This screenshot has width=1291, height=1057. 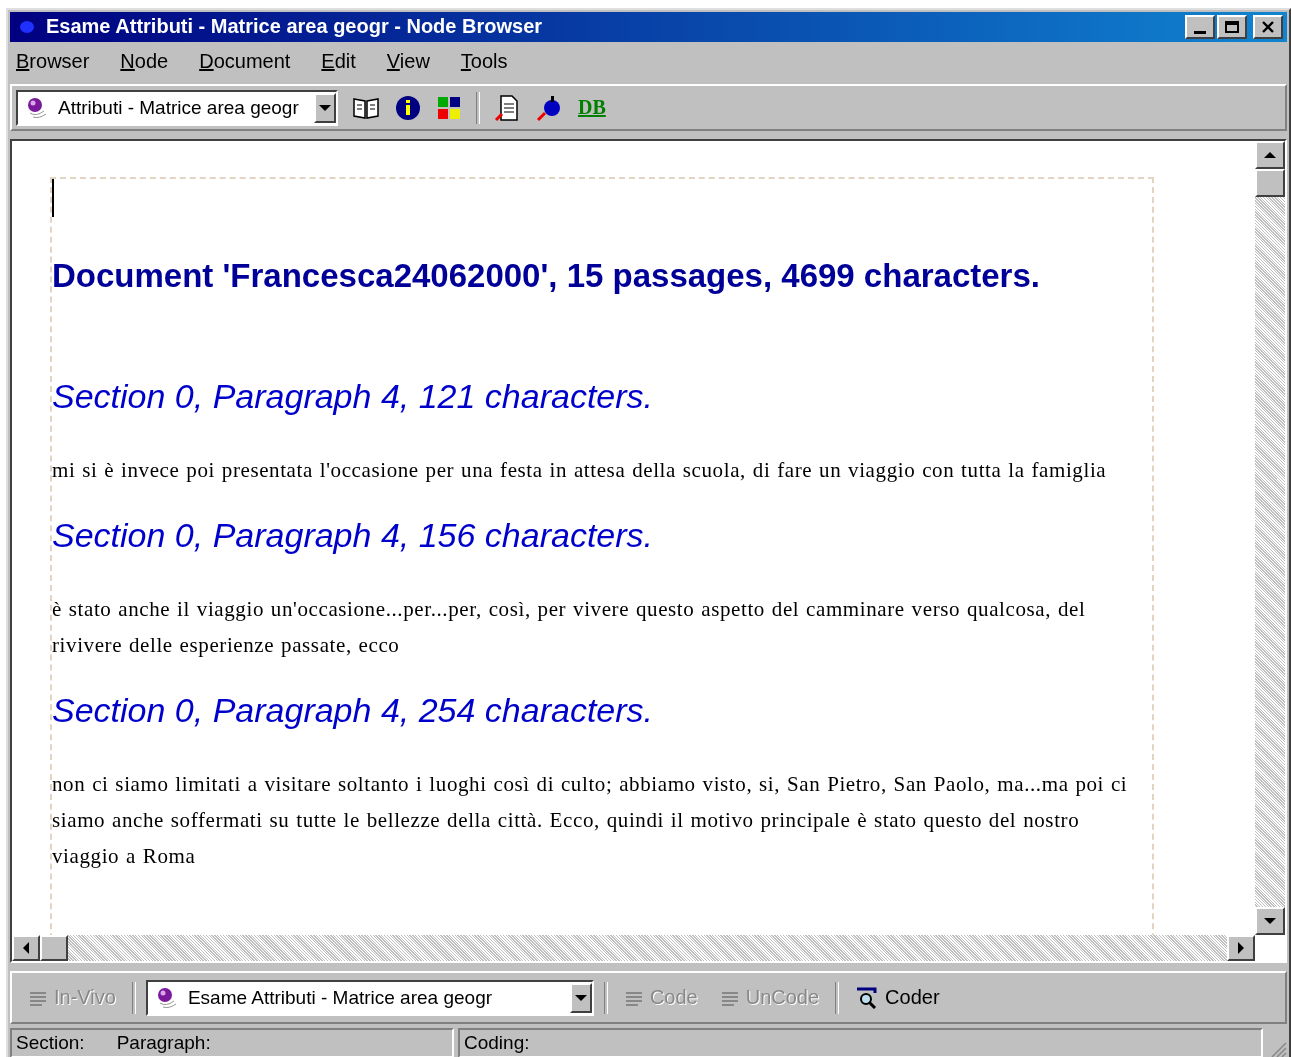 I want to click on menu-item: Node, so click(x=144, y=62).